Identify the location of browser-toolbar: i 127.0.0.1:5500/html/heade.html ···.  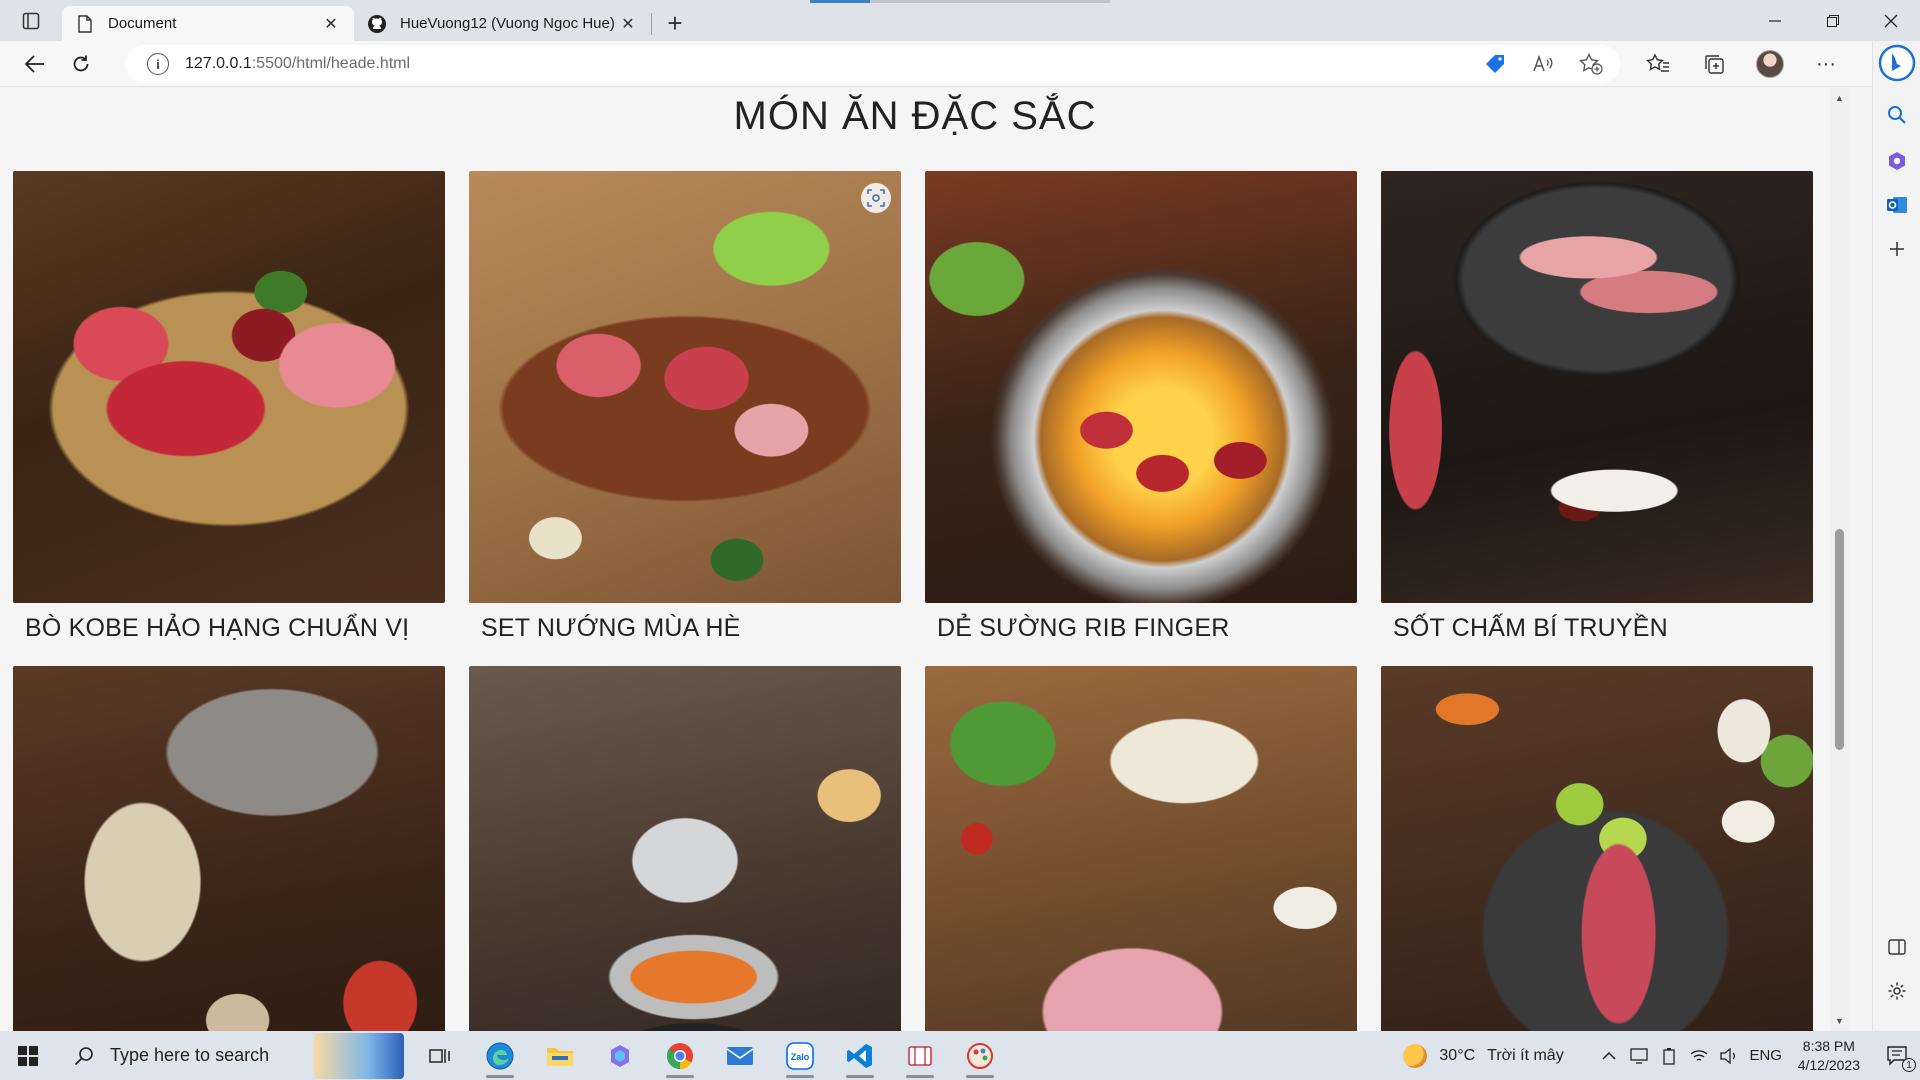
(960, 64).